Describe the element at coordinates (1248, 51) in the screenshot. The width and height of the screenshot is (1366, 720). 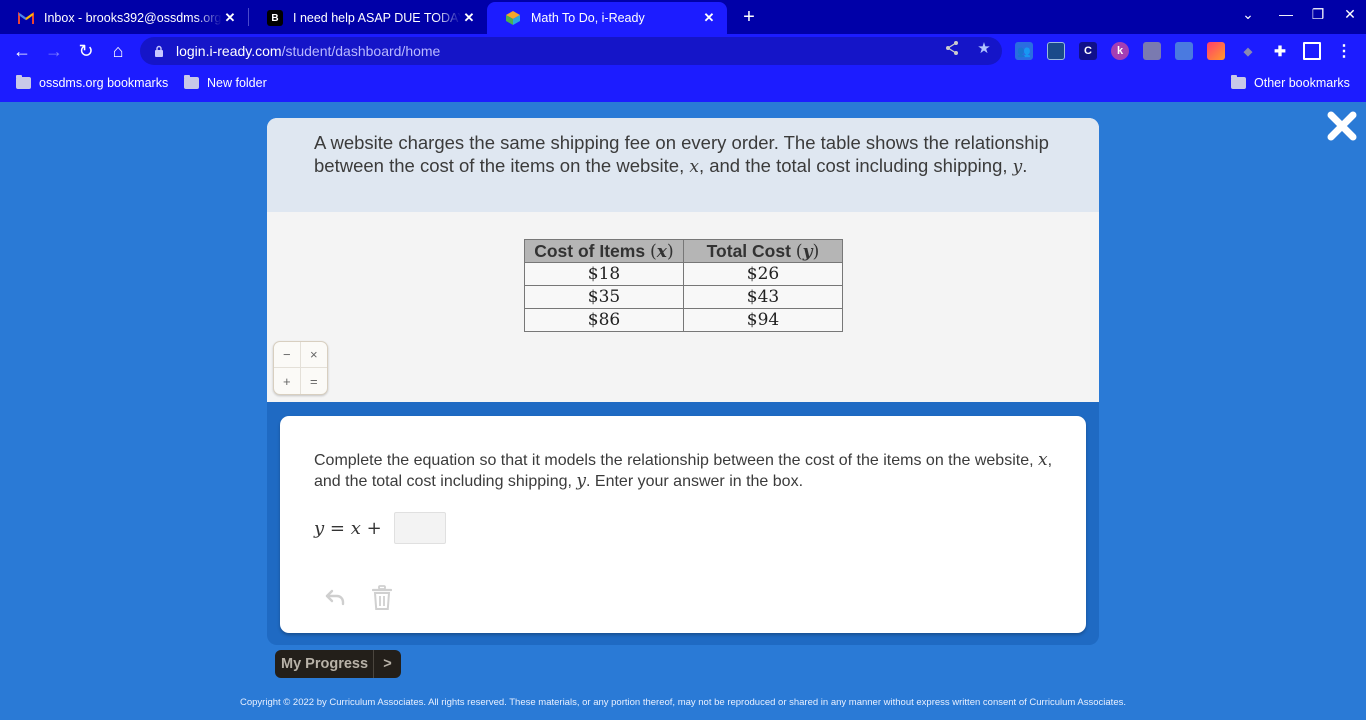
I see `fish-extension-icon: ◆` at that location.